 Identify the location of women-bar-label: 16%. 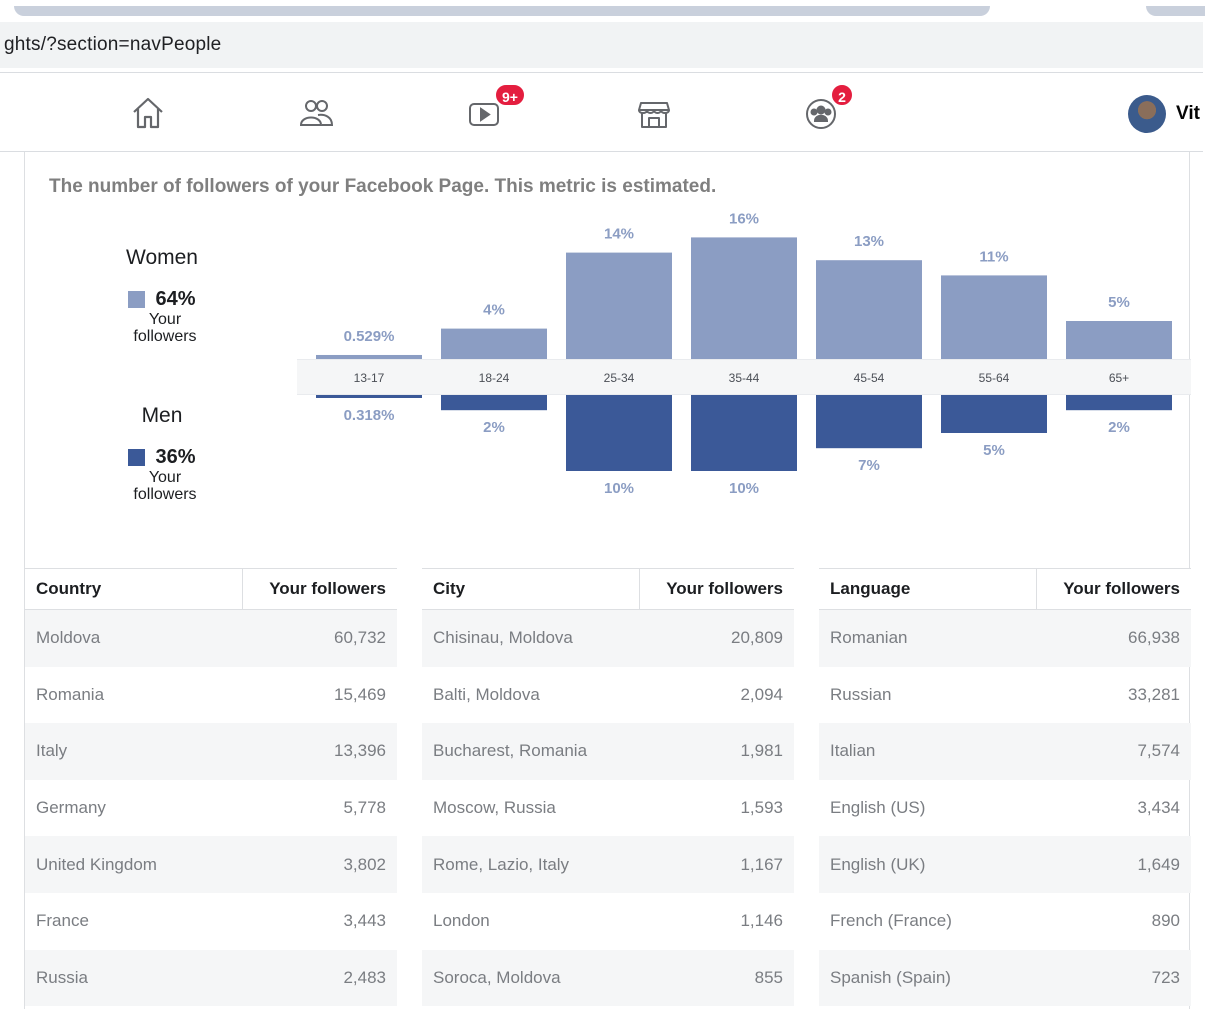
(744, 218).